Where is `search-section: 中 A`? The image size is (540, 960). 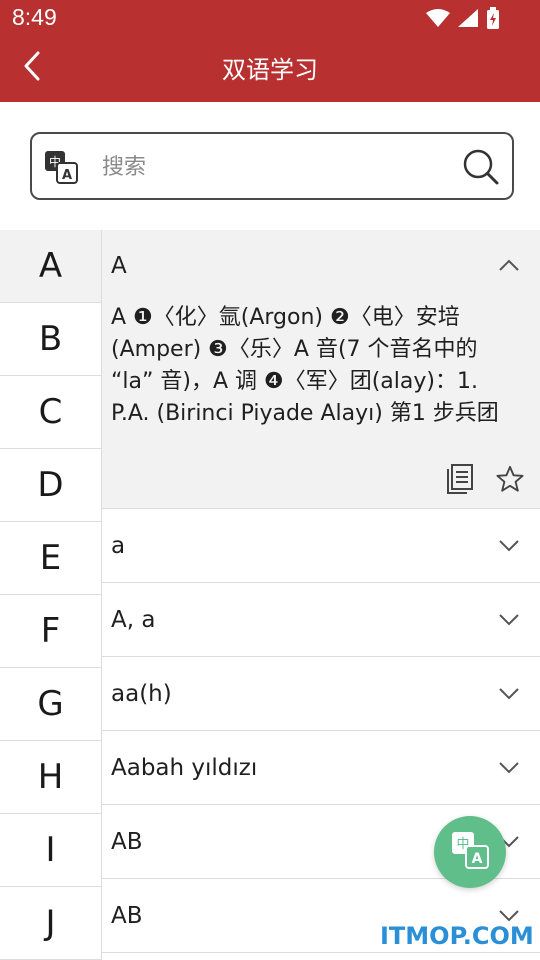 search-section: 中 A is located at coordinates (270, 166).